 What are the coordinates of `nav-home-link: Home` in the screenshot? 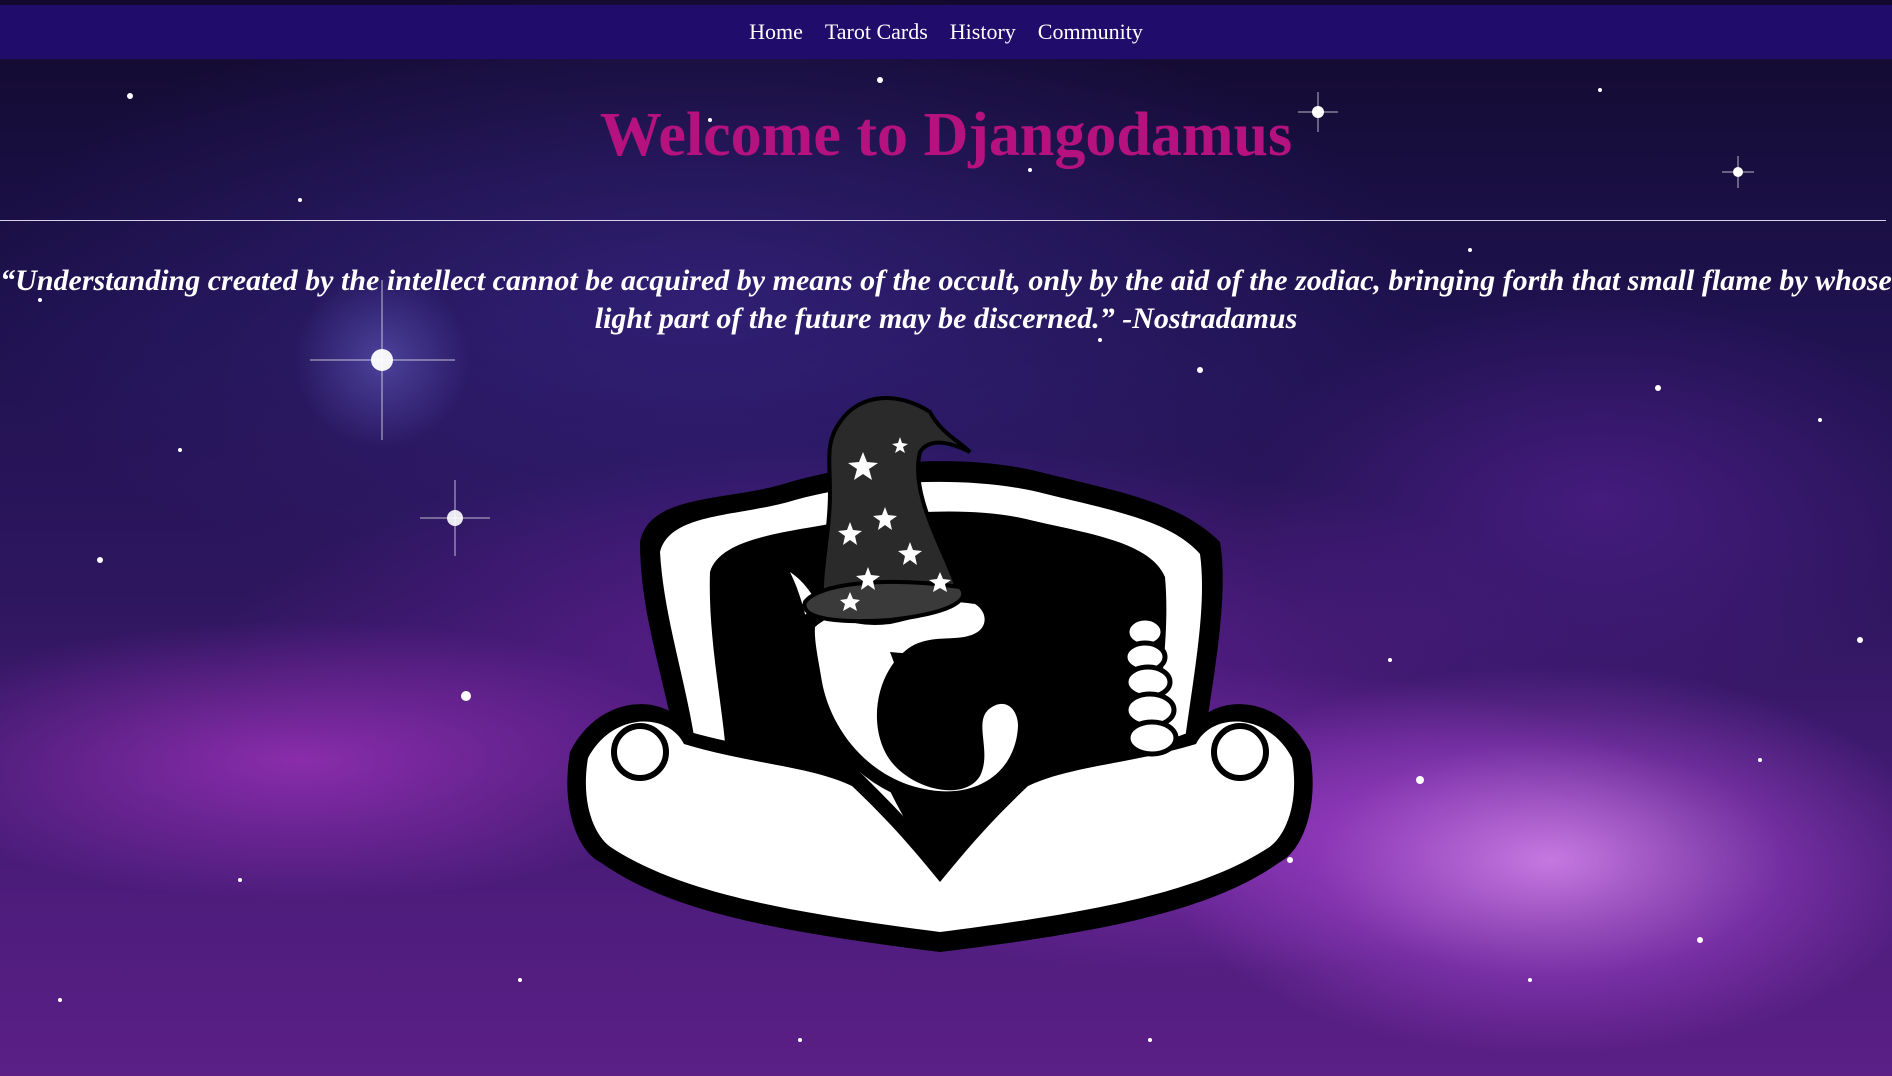 It's located at (776, 32).